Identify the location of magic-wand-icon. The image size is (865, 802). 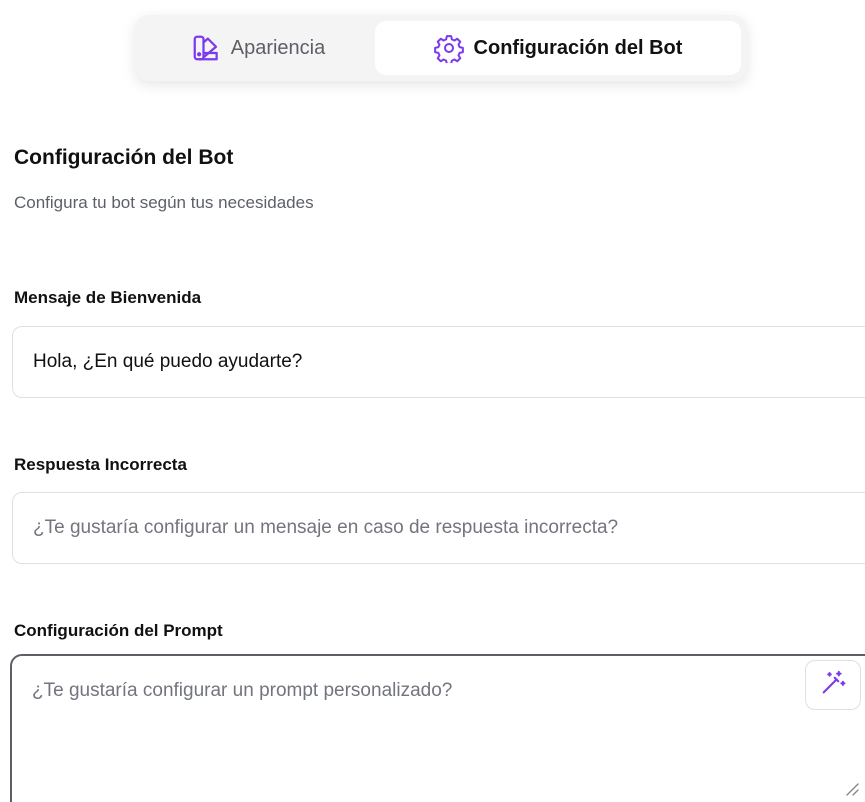
(833, 685).